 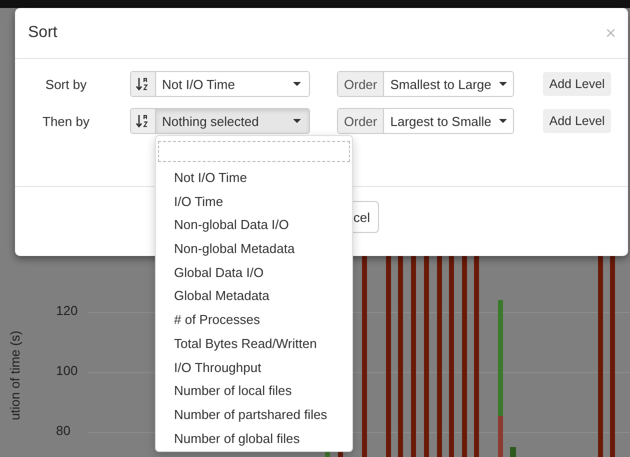 I want to click on menu-item: Not I/O Time, so click(x=254, y=178).